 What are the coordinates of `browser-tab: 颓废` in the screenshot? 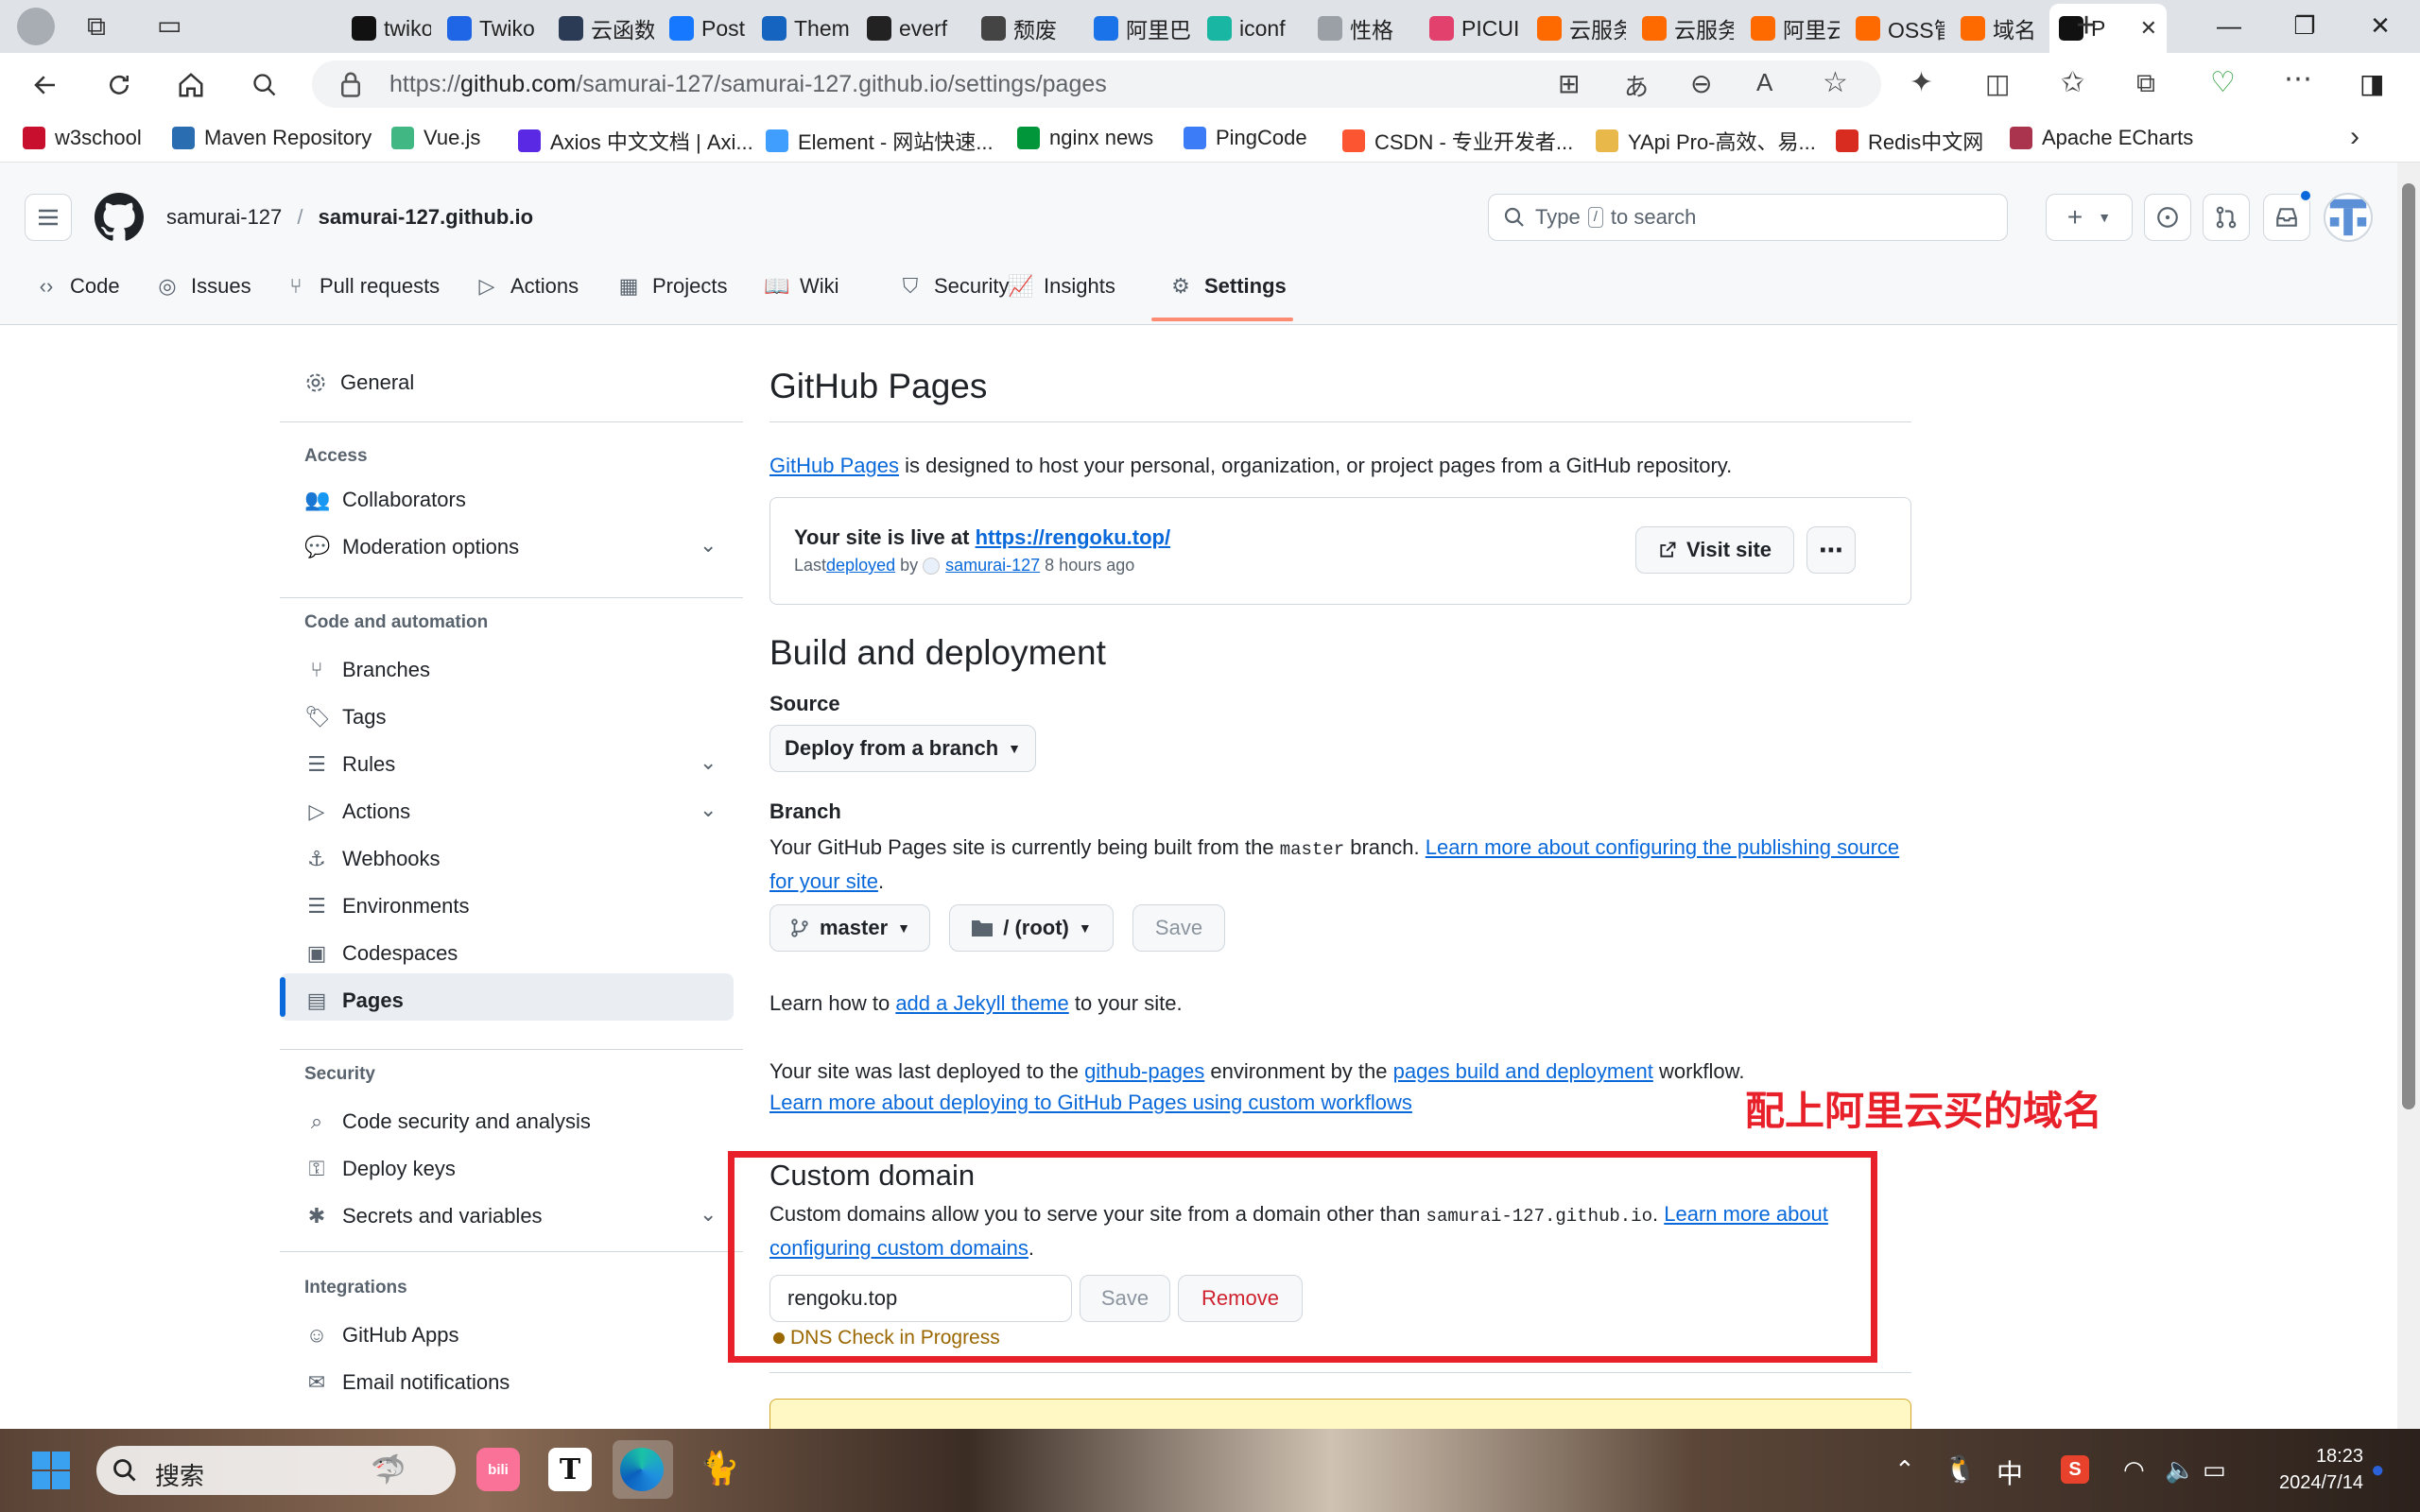 It's located at (1025, 28).